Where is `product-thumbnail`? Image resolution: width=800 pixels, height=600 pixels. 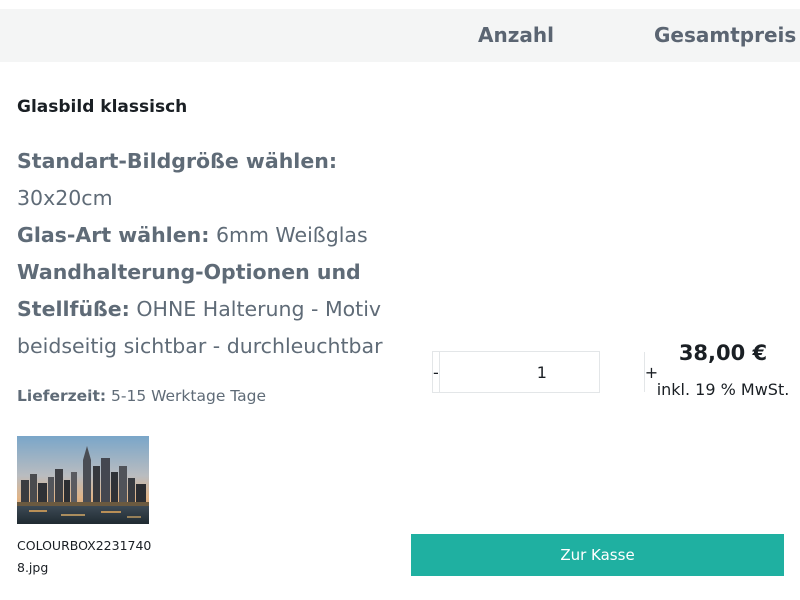 product-thumbnail is located at coordinates (83, 480).